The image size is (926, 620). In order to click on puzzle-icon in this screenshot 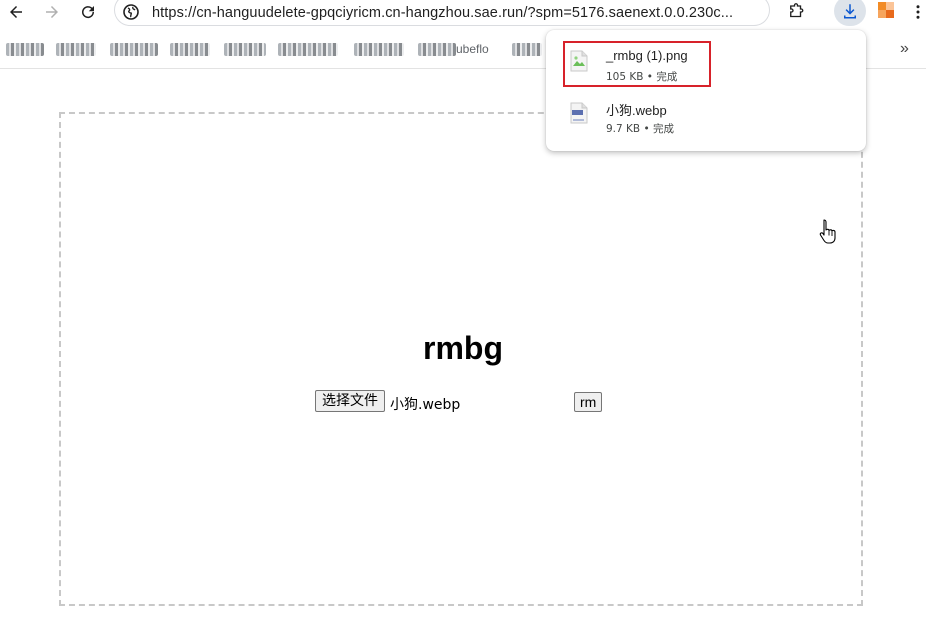, I will do `click(797, 10)`.